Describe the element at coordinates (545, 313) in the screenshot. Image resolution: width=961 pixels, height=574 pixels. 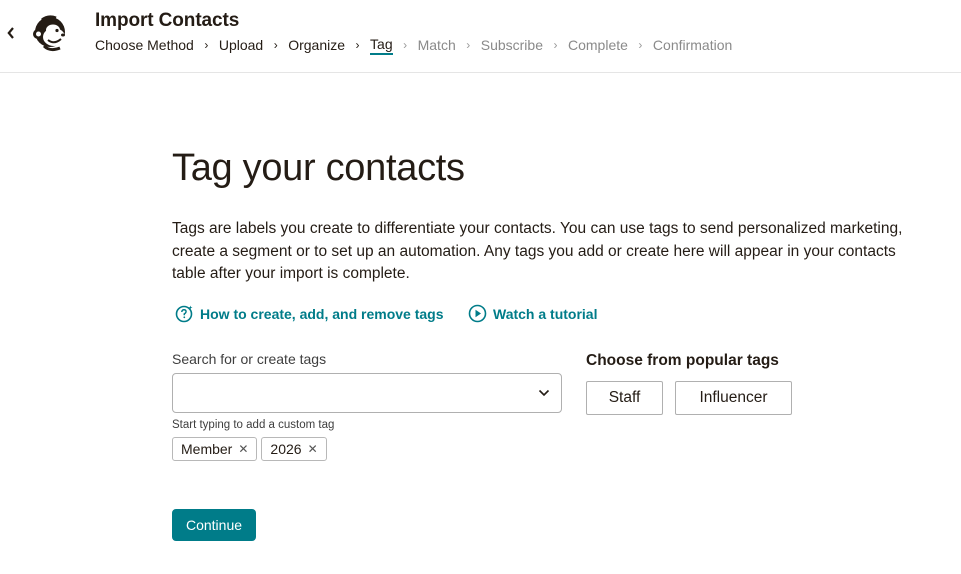
I see `watch-tutorial-label: Watch a tutorial` at that location.